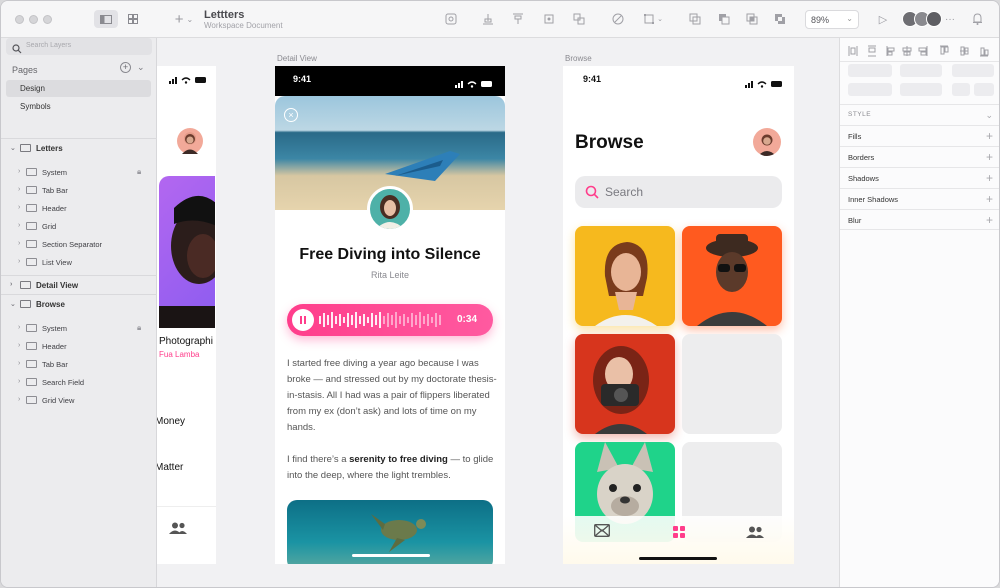 The width and height of the screenshot is (1000, 588). What do you see at coordinates (752, 19) in the screenshot?
I see `intersect-icon` at bounding box center [752, 19].